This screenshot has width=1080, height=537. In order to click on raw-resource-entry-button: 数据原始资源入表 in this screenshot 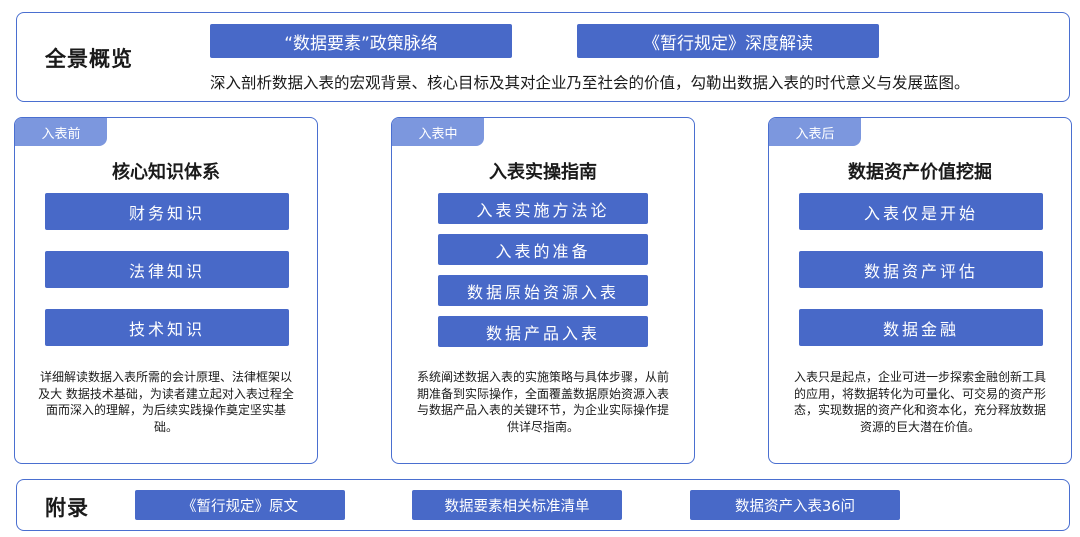, I will do `click(543, 290)`.